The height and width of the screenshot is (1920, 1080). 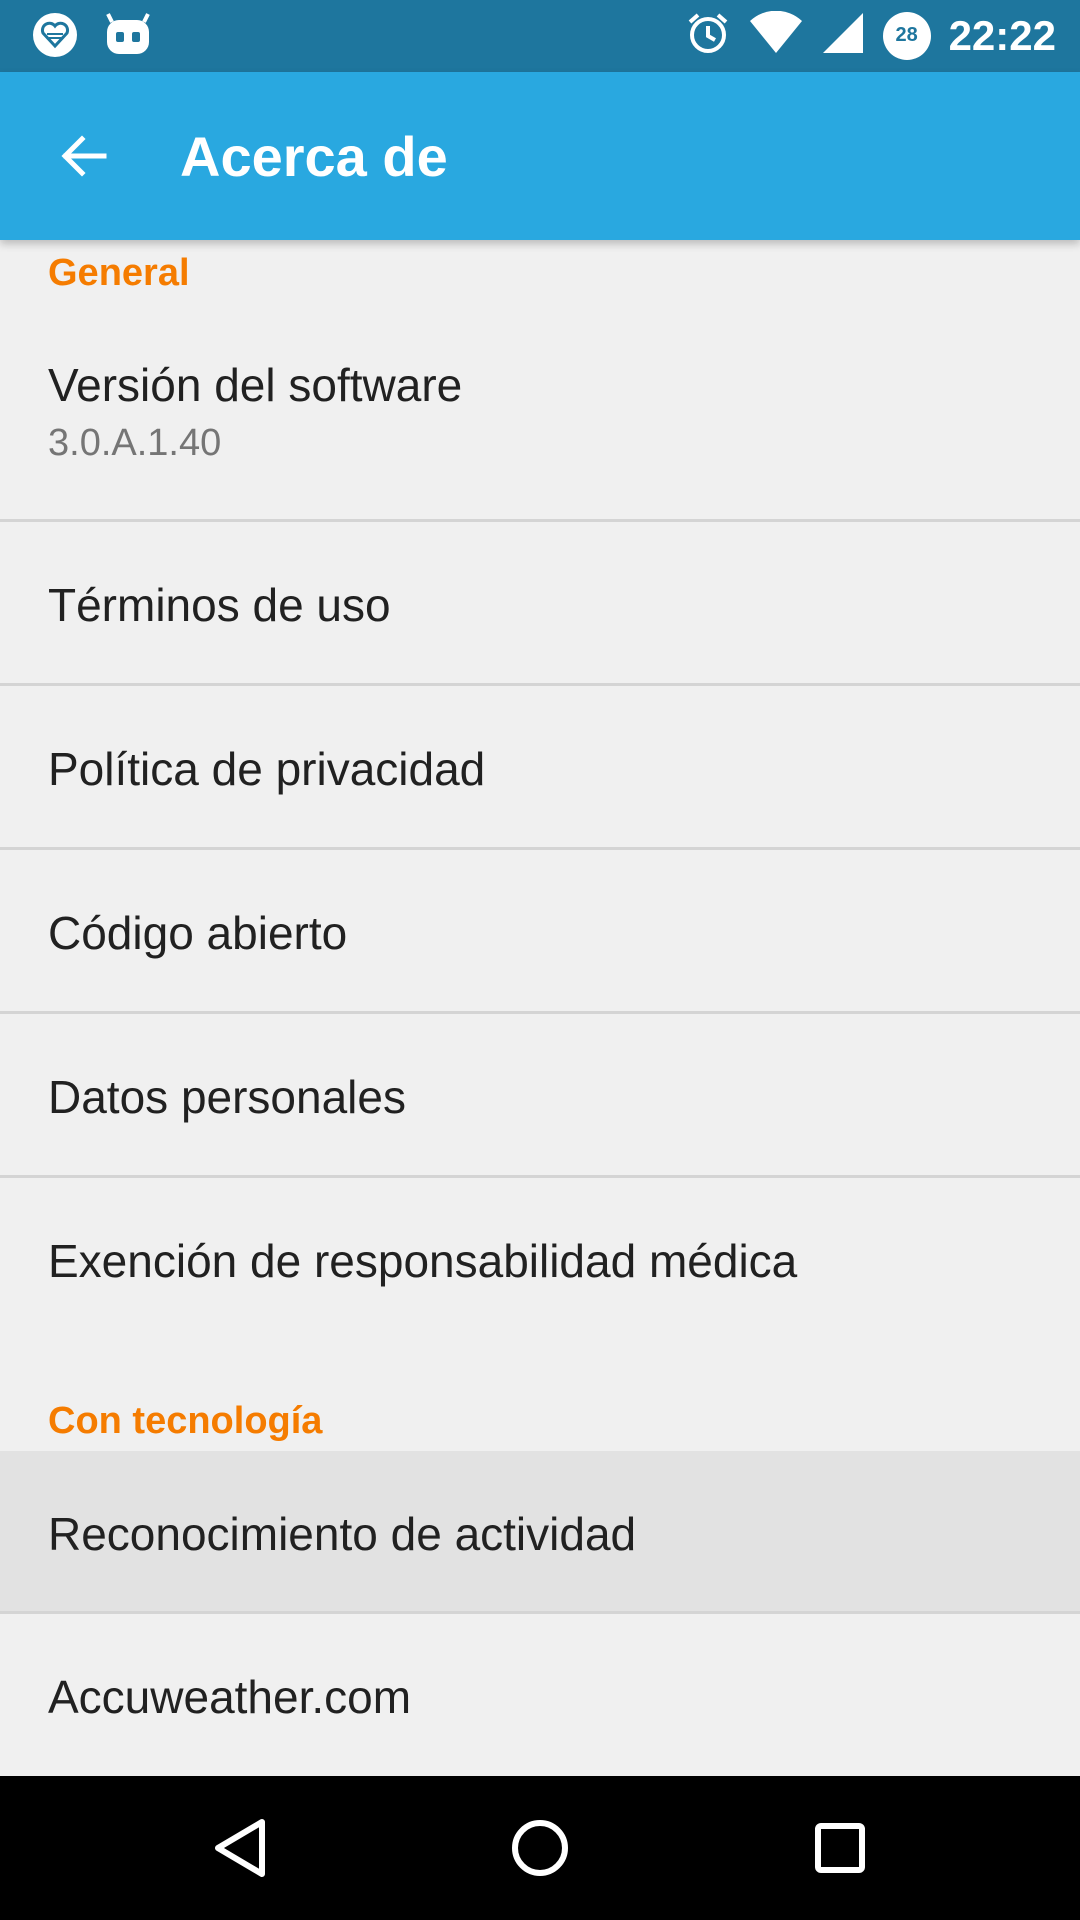 What do you see at coordinates (255, 385) in the screenshot?
I see `software-version-label: Versión del software` at bounding box center [255, 385].